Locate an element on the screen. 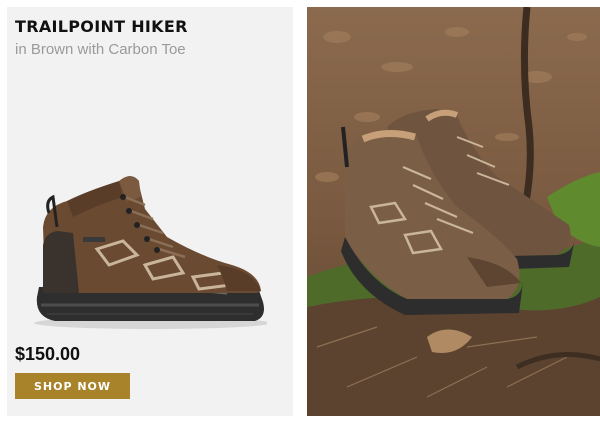 The image size is (600, 424). product-title: TRAILPOINT HIKER is located at coordinates (101, 26).